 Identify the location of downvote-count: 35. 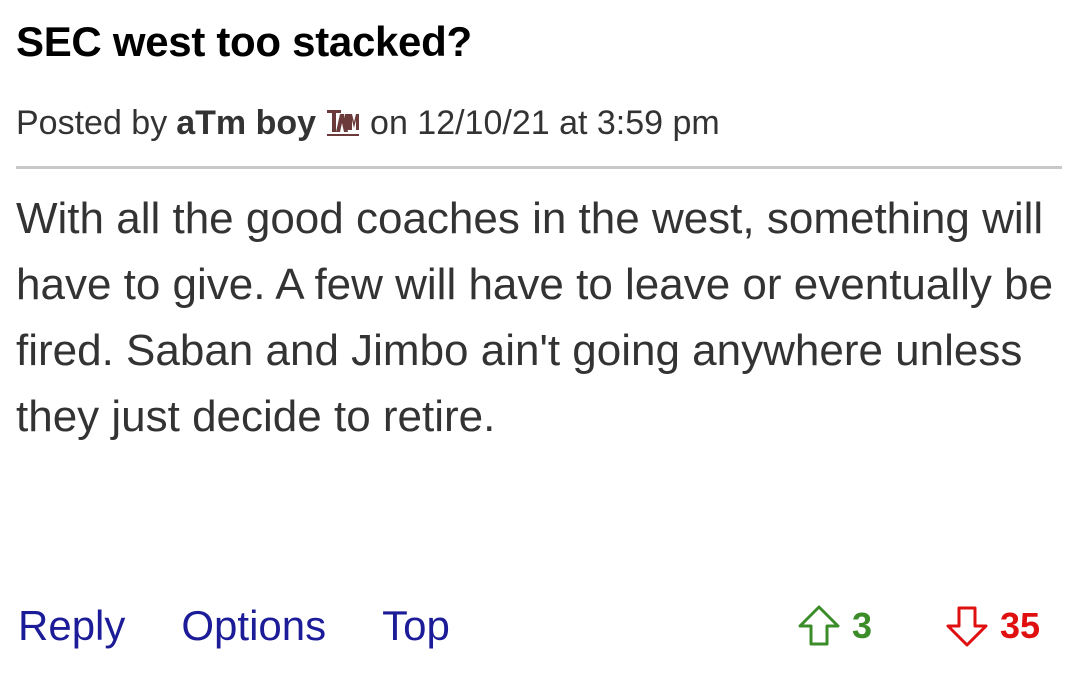
(1020, 625).